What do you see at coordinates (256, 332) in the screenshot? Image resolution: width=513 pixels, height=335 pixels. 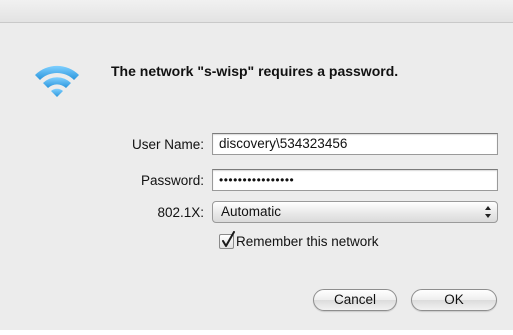 I see `dialog-bottom-edge` at bounding box center [256, 332].